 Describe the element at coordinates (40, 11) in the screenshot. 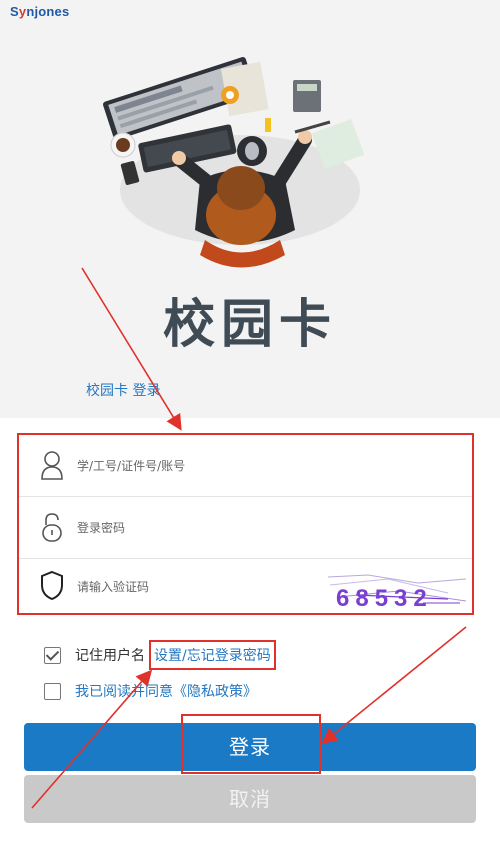

I see `synjones-logo: Synjones` at that location.